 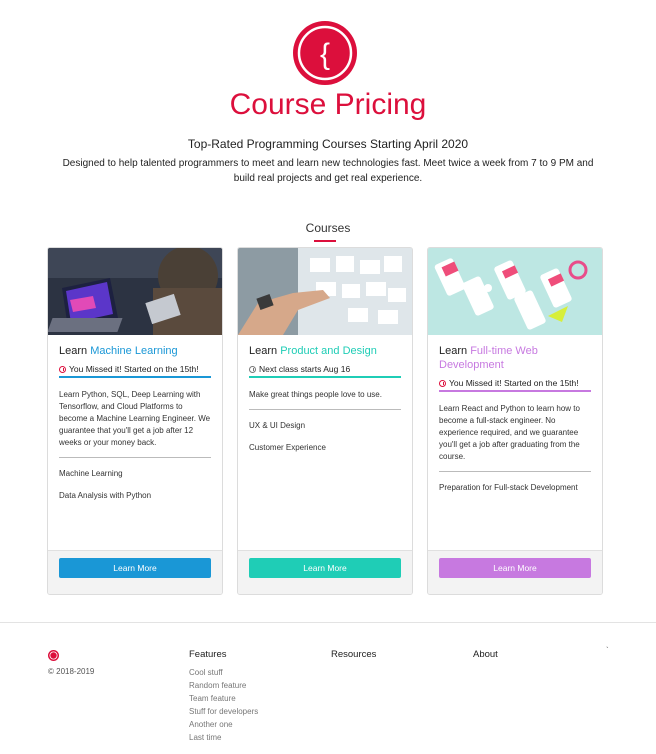 I want to click on course-image-machine-learning, so click(x=135, y=291).